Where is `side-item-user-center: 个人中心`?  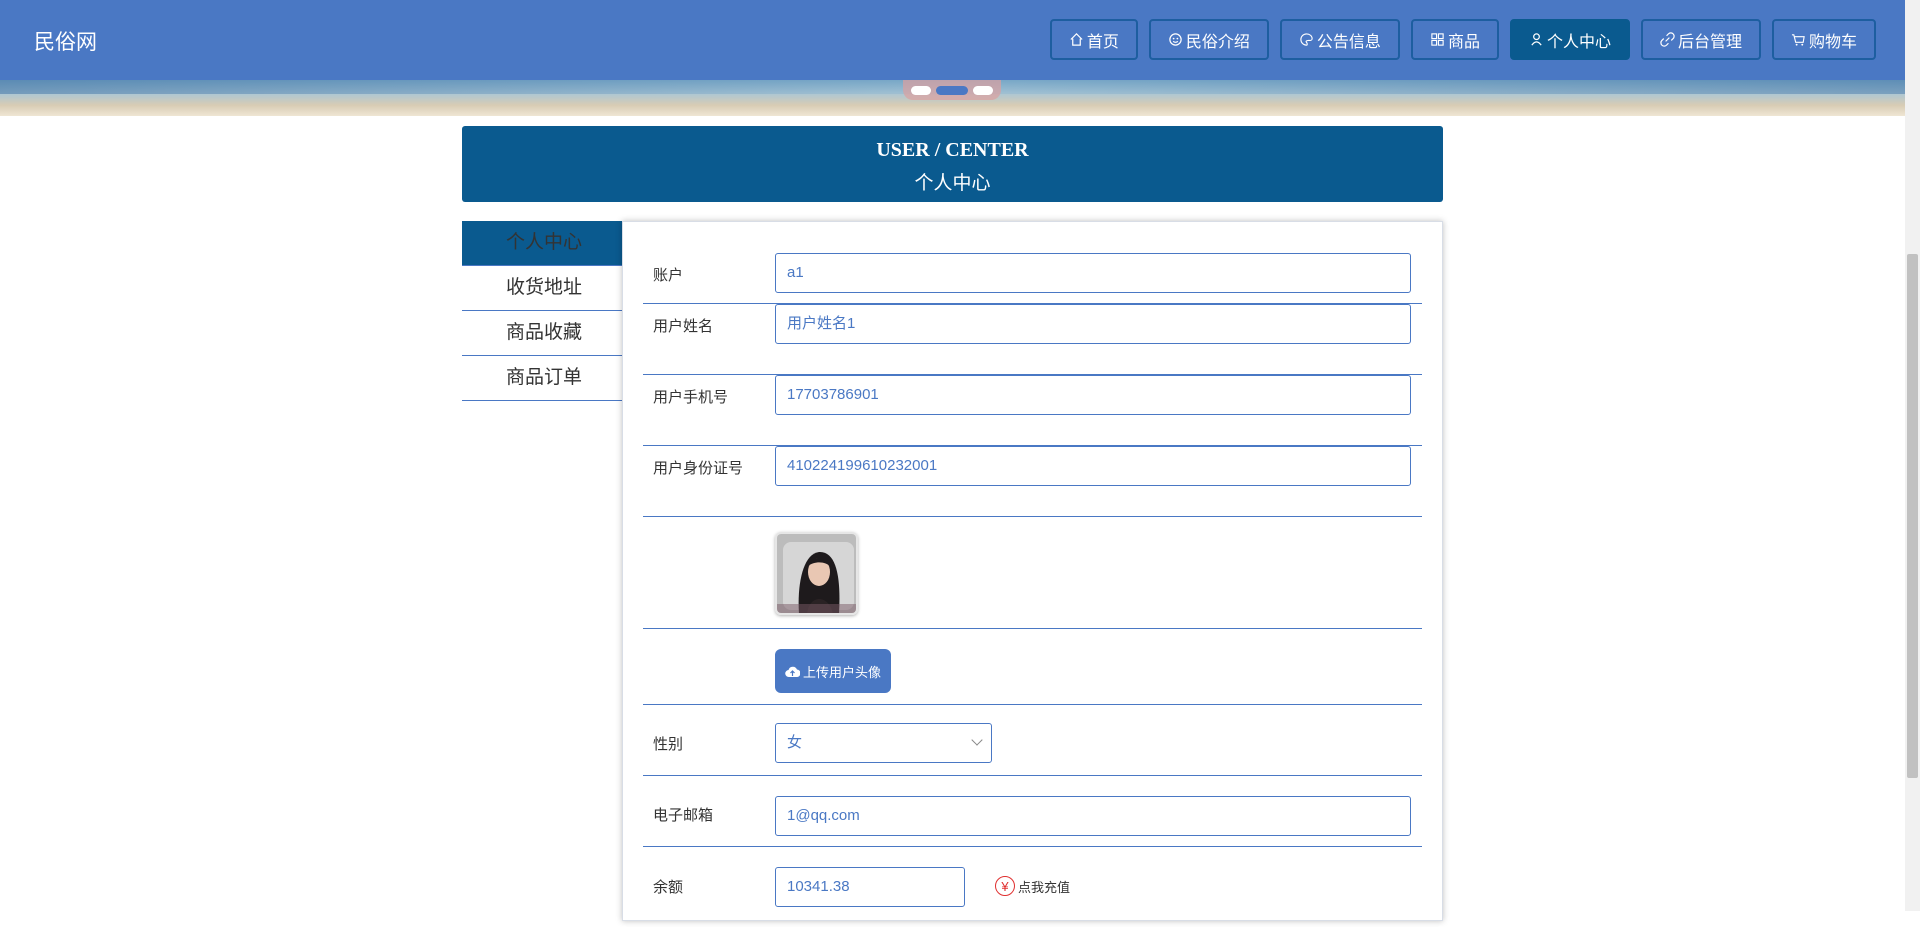
side-item-user-center: 个人中心 is located at coordinates (542, 243).